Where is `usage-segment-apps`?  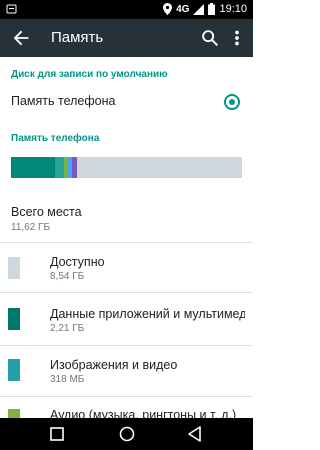 usage-segment-apps is located at coordinates (33, 167).